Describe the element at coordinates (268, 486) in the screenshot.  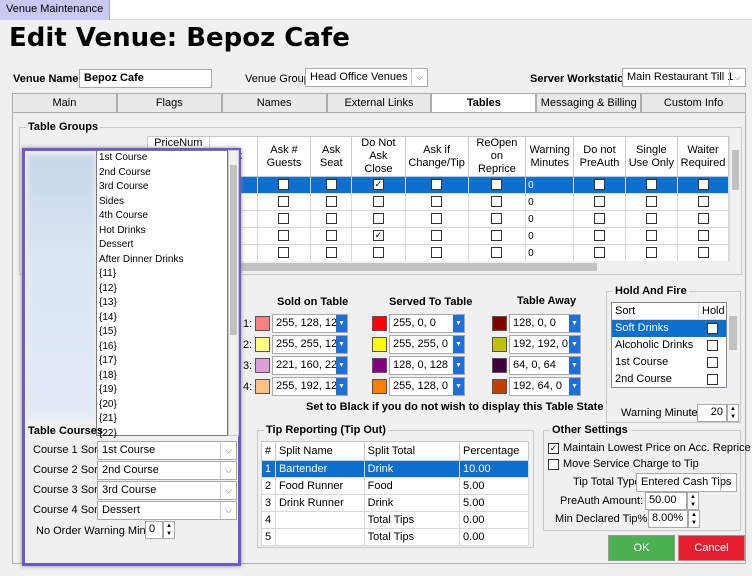
I see `tip-n-cell: 2` at that location.